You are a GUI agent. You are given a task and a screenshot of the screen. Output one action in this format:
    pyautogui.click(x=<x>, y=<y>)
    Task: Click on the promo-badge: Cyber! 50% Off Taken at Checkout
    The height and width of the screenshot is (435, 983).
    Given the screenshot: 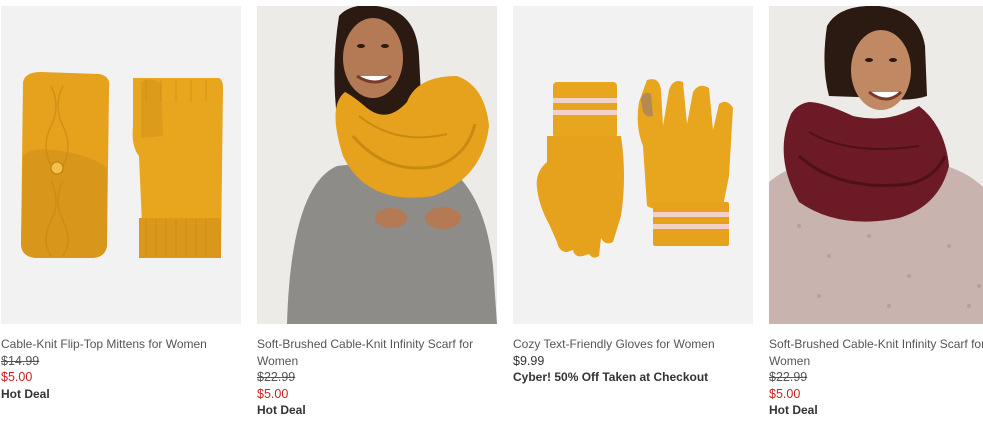 What is the action you would take?
    pyautogui.click(x=611, y=377)
    